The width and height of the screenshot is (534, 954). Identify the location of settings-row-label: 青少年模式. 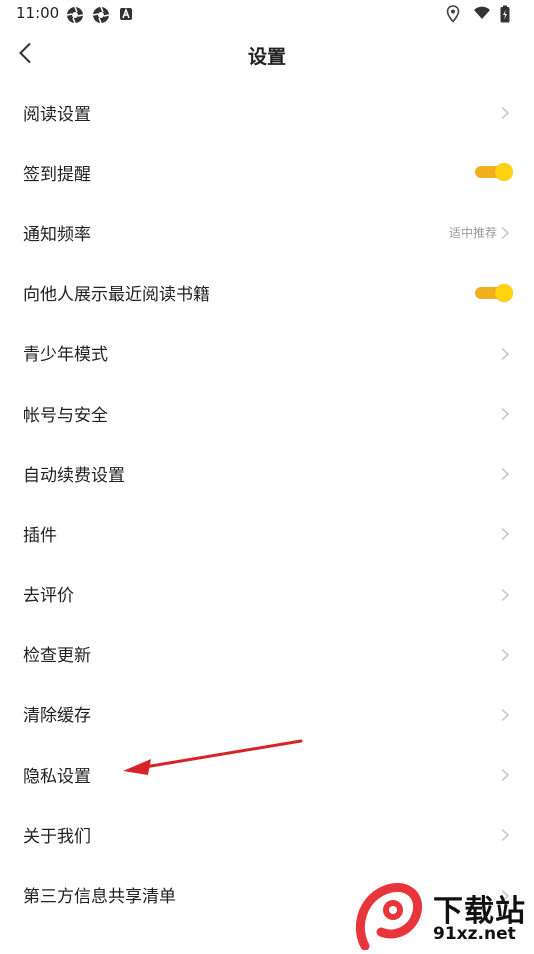
(65, 355).